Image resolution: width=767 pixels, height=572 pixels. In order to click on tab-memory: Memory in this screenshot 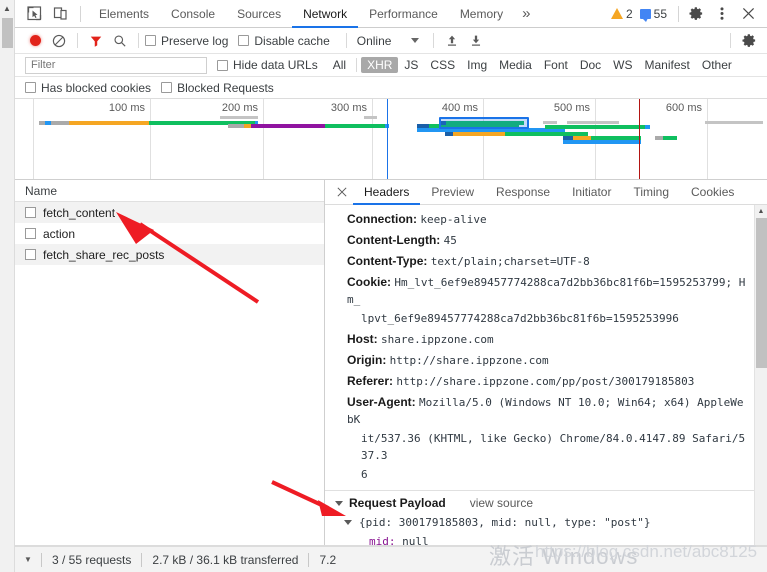, I will do `click(481, 14)`.